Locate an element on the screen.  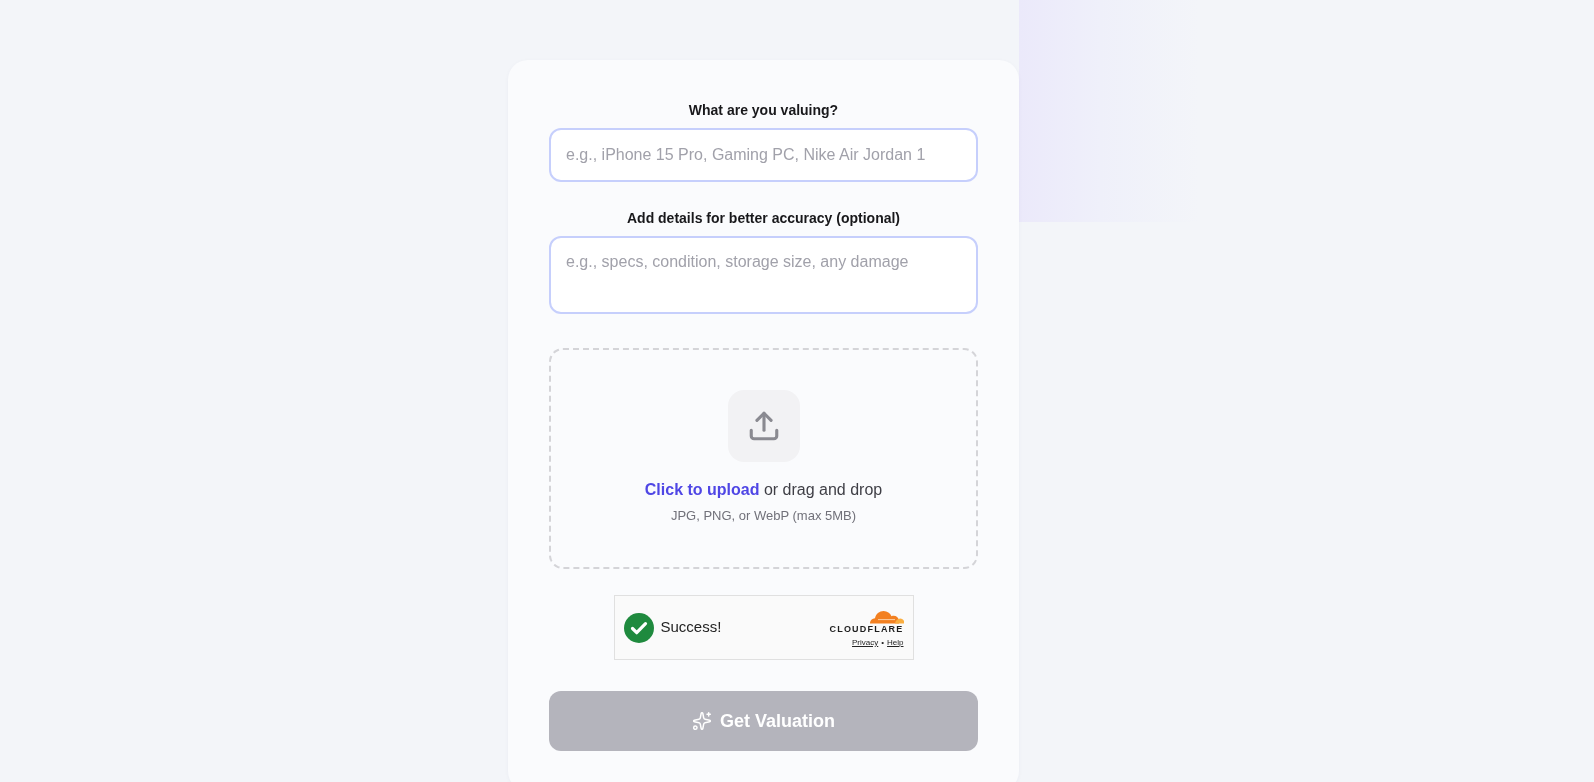
upload-icon is located at coordinates (763, 426).